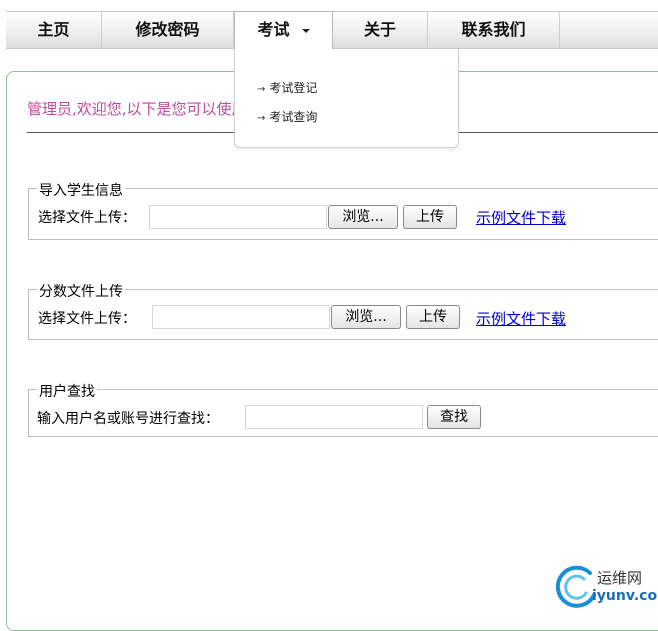 The height and width of the screenshot is (631, 658). I want to click on user-search-legend: 用户查找, so click(67, 391).